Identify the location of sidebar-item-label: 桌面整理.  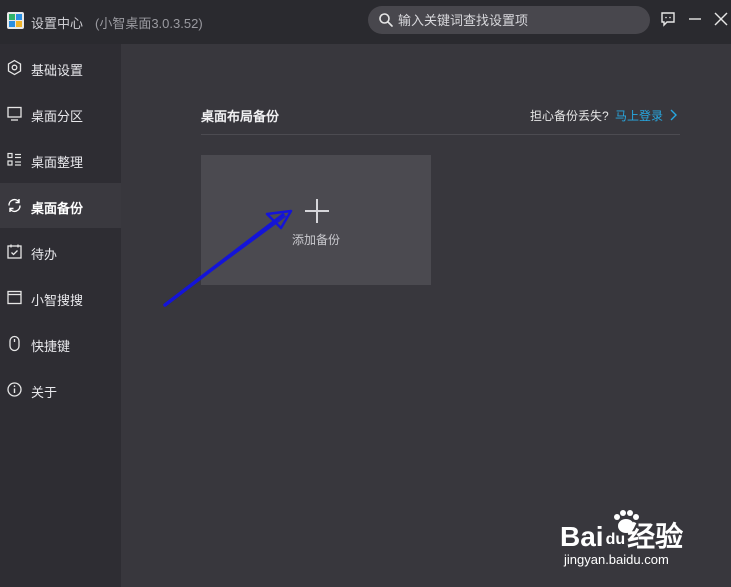
(57, 162).